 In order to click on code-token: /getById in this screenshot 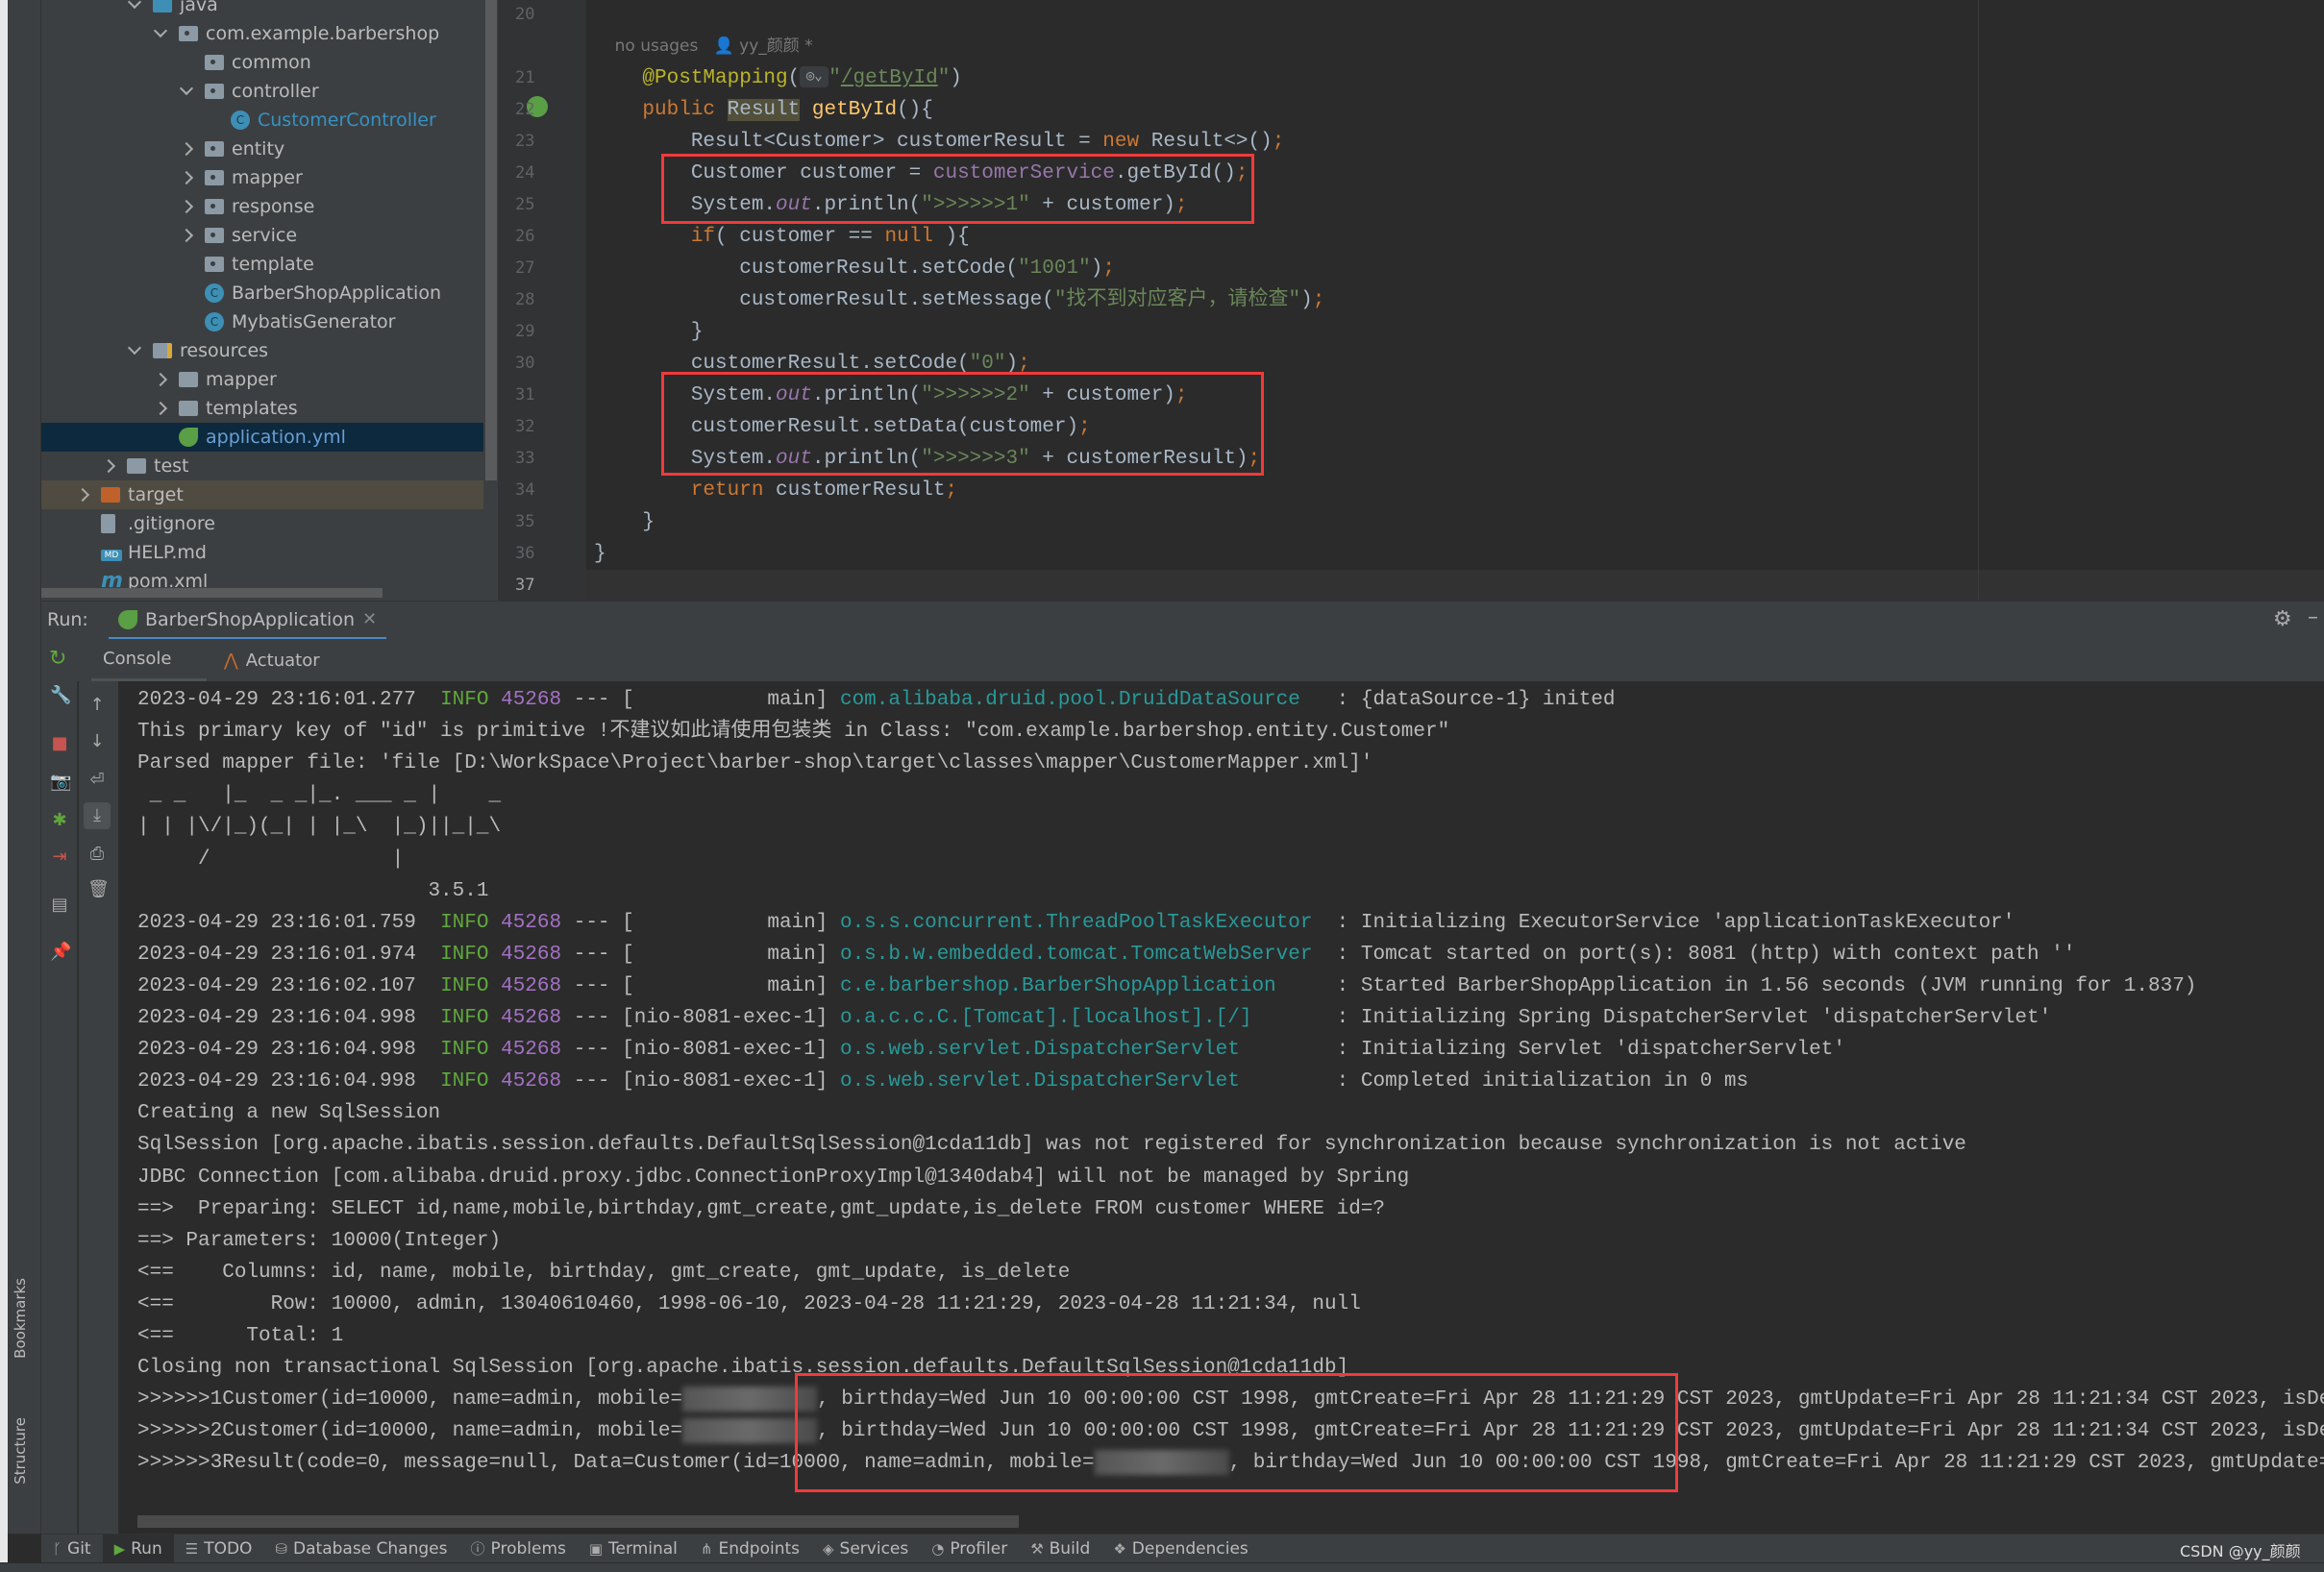, I will do `click(889, 78)`.